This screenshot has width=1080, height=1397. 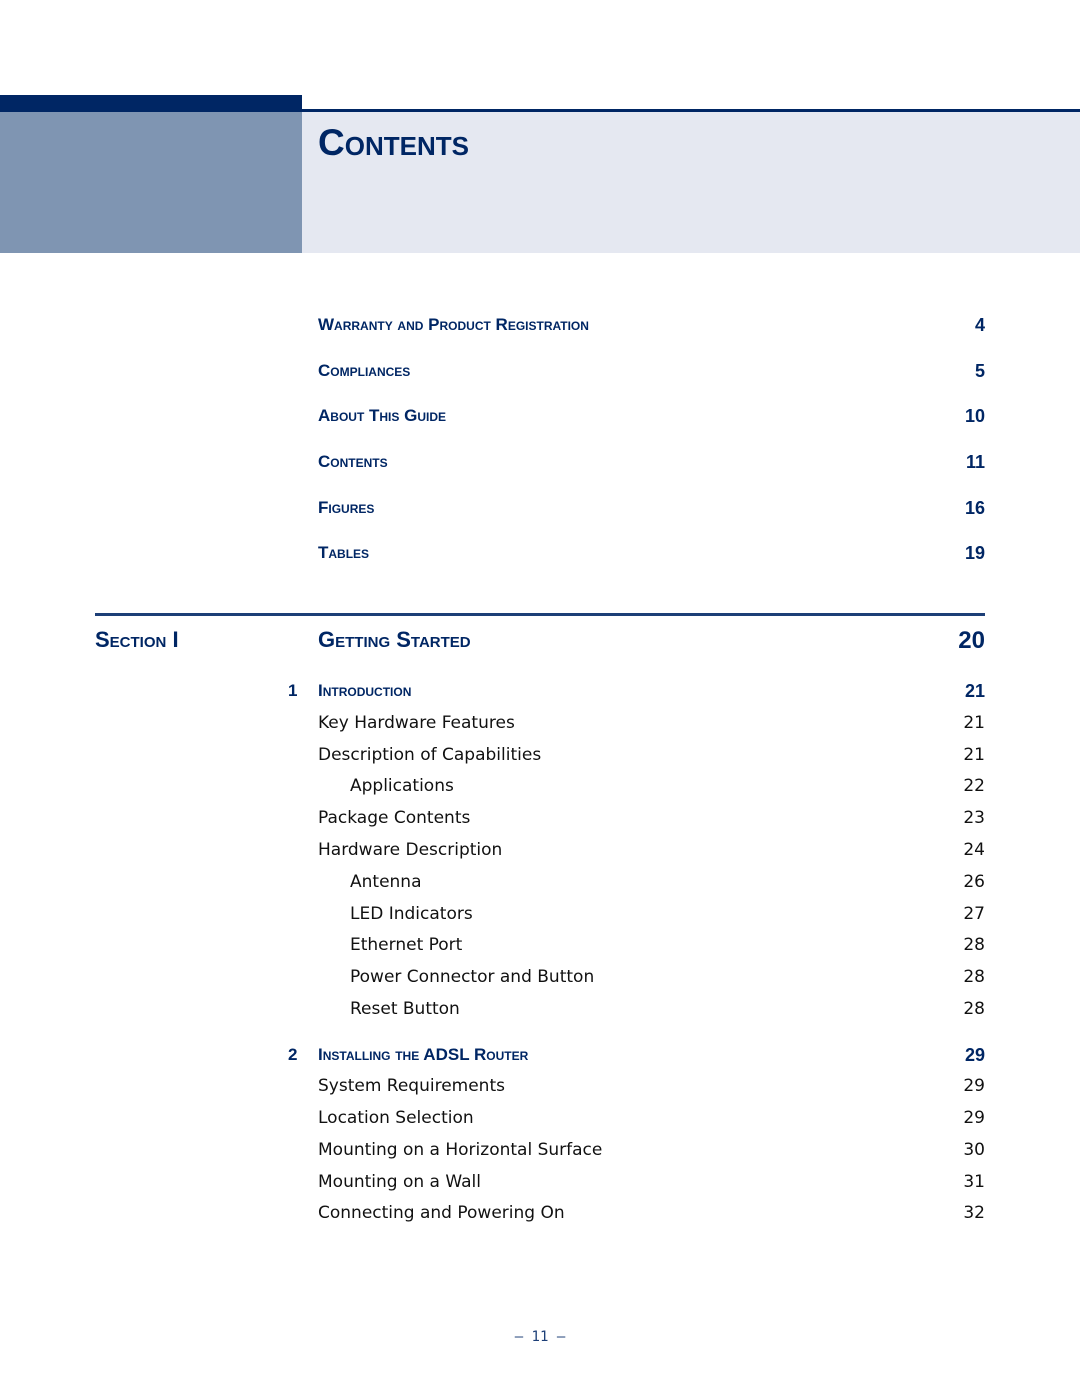 I want to click on toc-subentry: Power Connector and Button 28, so click(x=667, y=977).